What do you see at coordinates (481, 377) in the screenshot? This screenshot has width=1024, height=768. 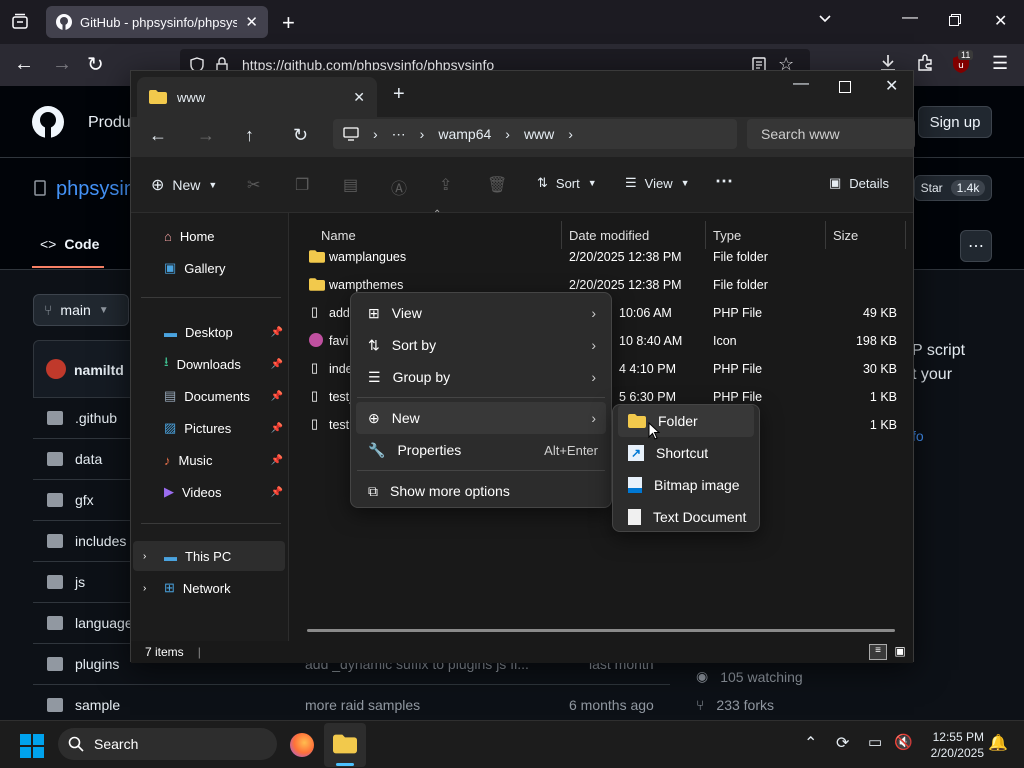 I see `menu-item-group-by: ☰ Group by ›` at bounding box center [481, 377].